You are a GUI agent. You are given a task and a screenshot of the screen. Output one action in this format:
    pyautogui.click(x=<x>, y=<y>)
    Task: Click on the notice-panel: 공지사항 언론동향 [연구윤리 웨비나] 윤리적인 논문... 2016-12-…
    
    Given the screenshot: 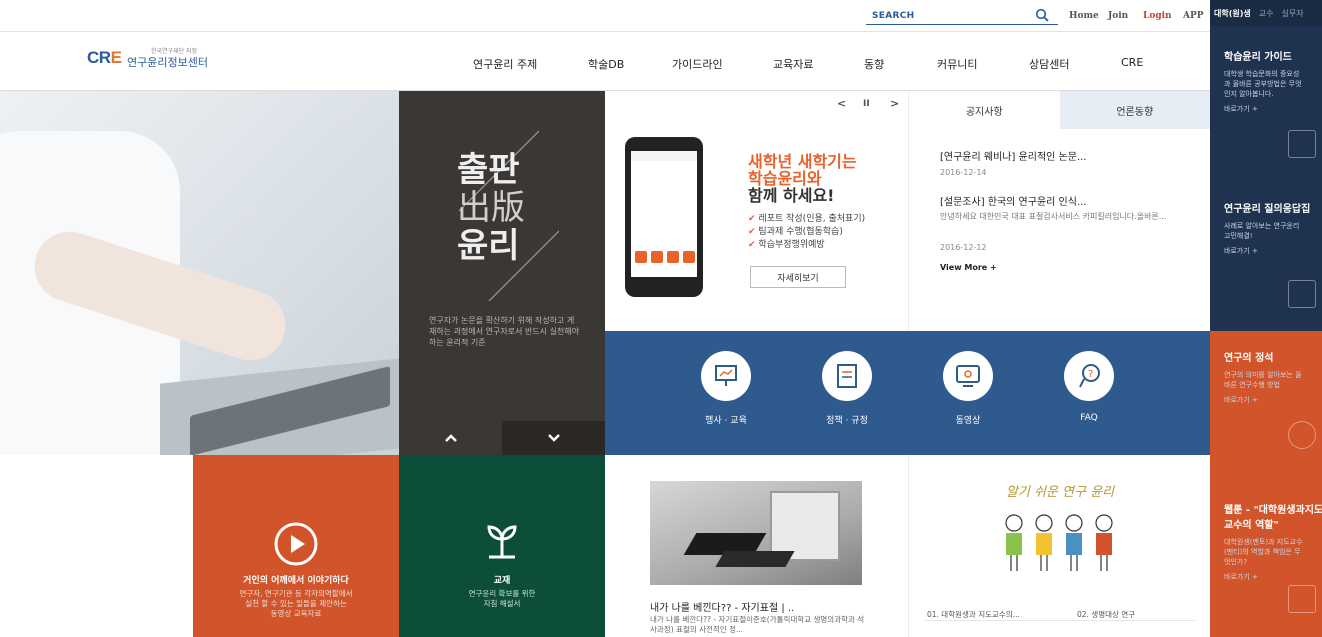 What is the action you would take?
    pyautogui.click(x=1059, y=211)
    